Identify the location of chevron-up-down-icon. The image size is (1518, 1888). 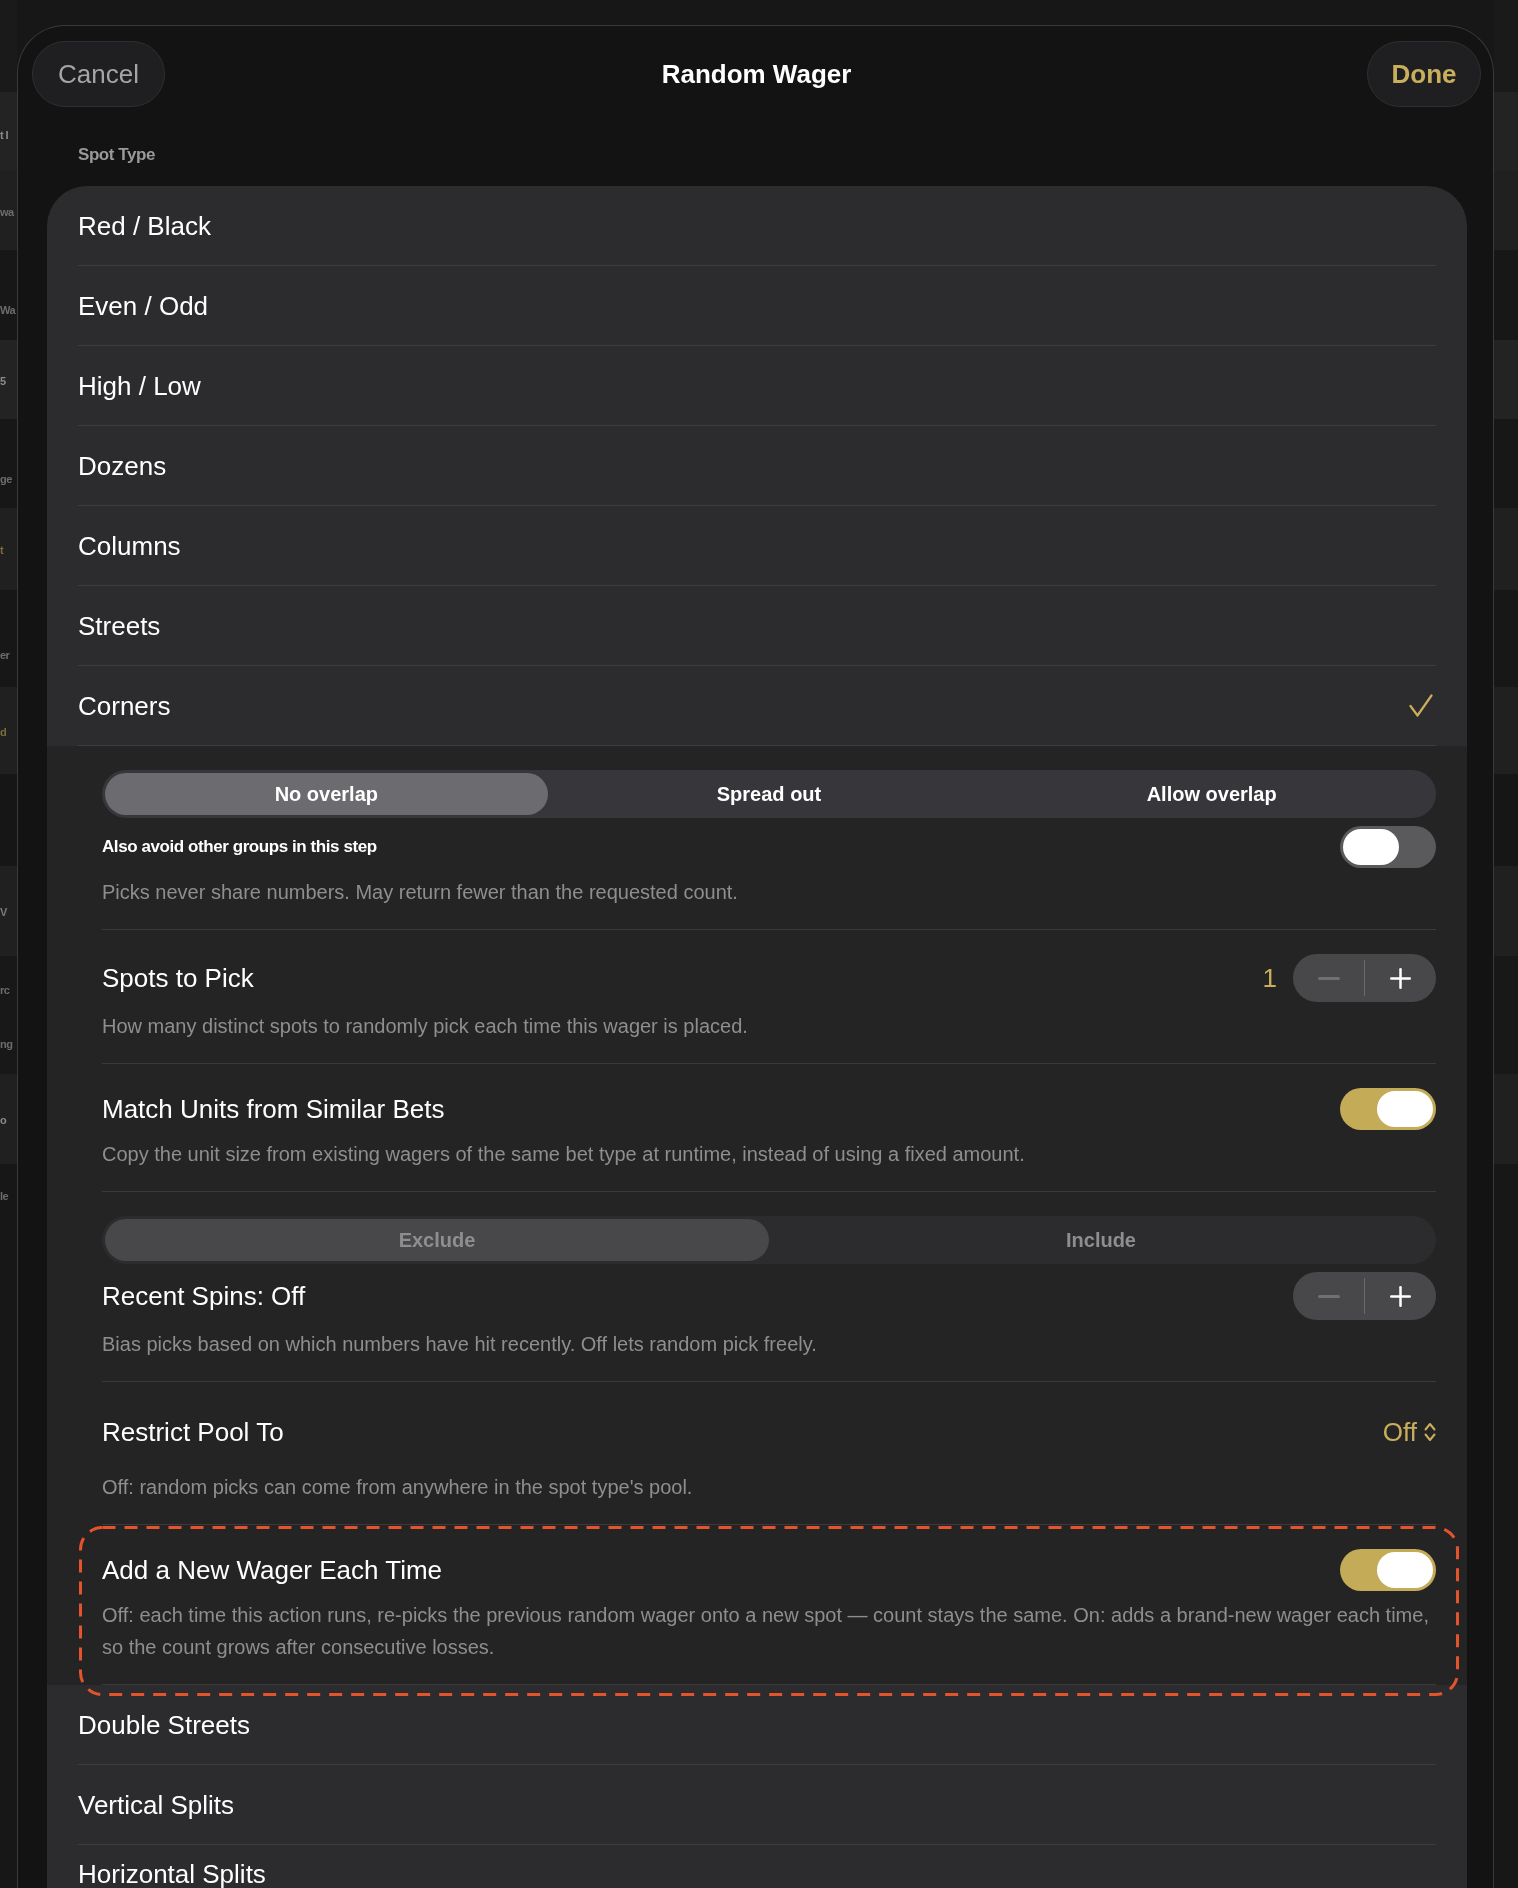
(1430, 1432).